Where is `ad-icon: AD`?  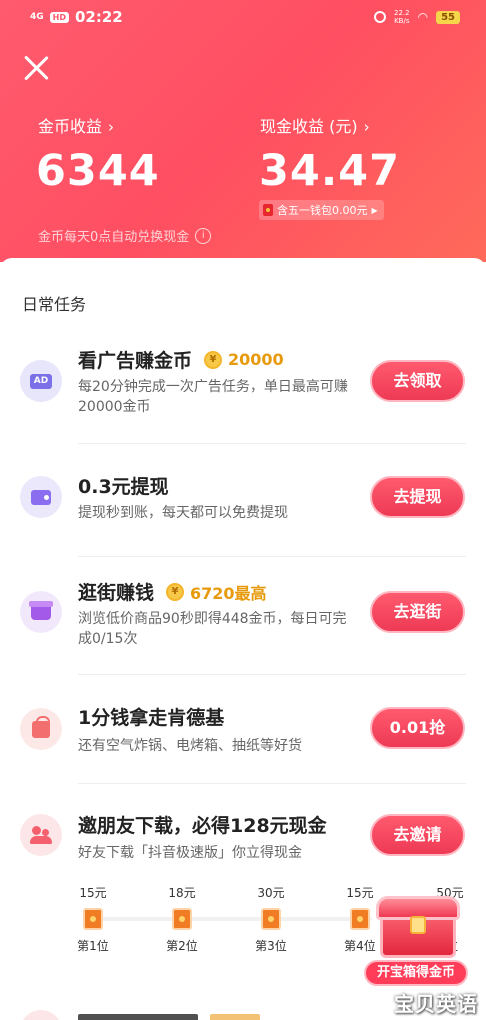
ad-icon: AD is located at coordinates (41, 381).